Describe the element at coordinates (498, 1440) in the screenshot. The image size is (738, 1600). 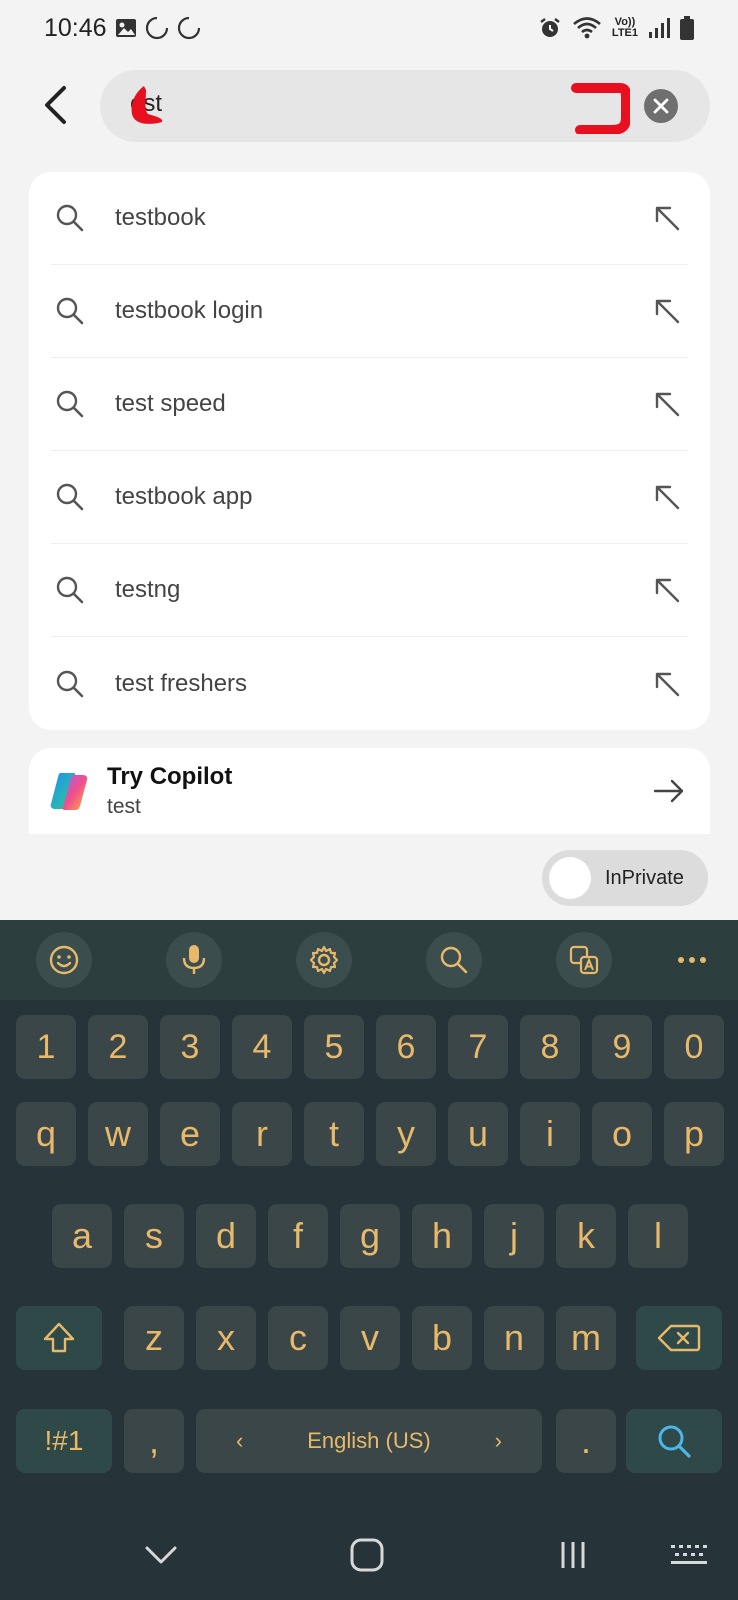
I see `language-next-icon: ›` at that location.